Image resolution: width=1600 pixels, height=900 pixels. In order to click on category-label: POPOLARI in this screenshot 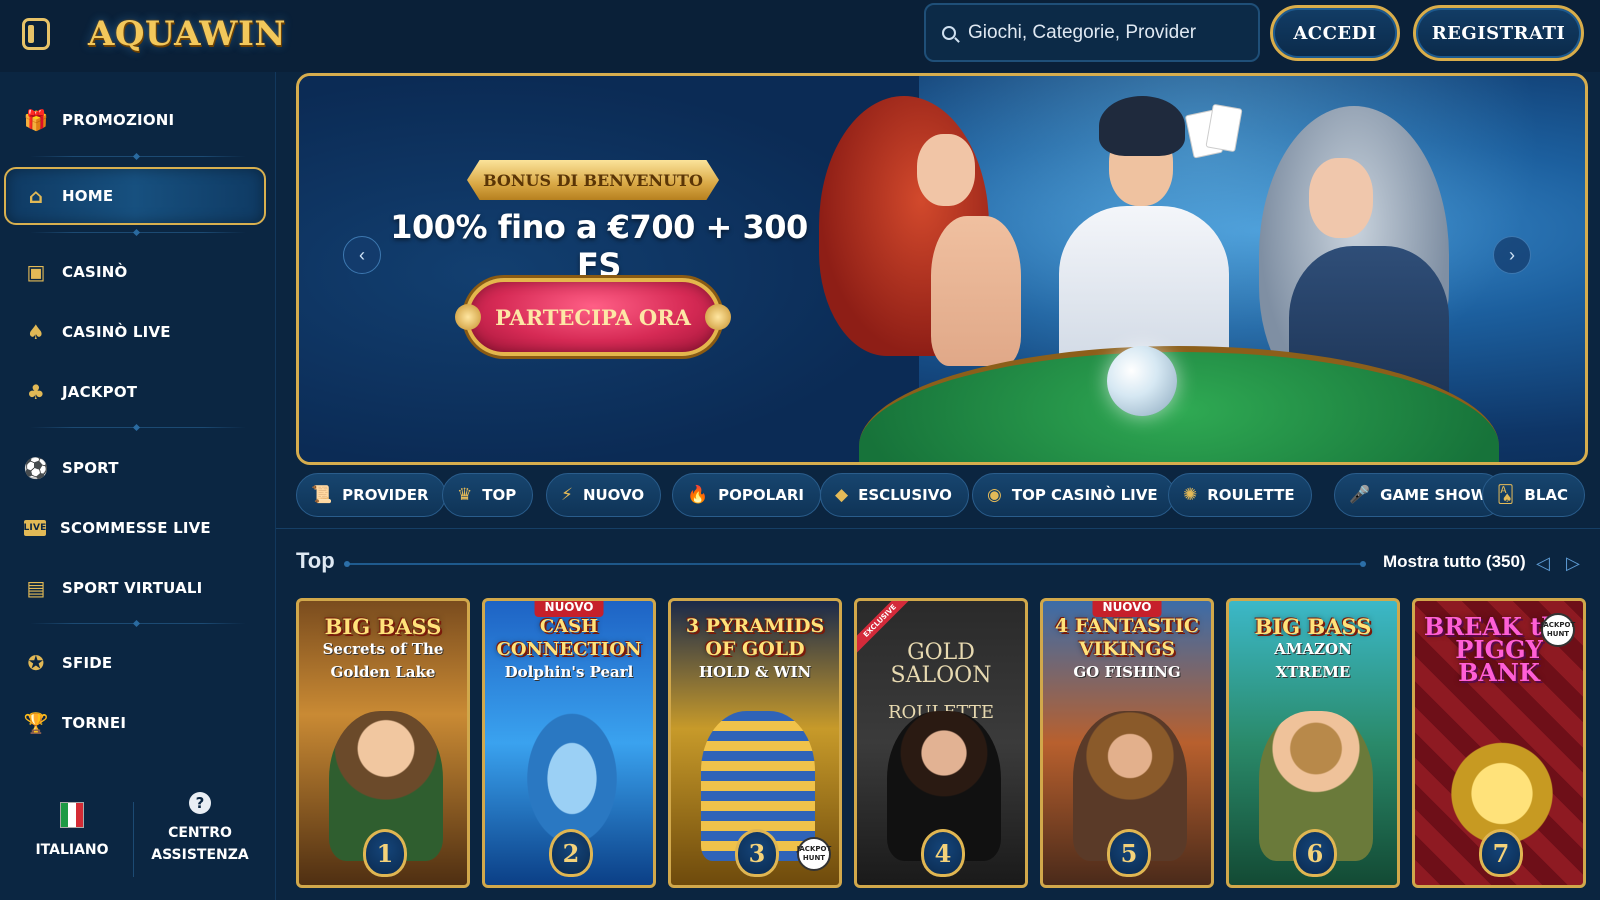, I will do `click(761, 495)`.